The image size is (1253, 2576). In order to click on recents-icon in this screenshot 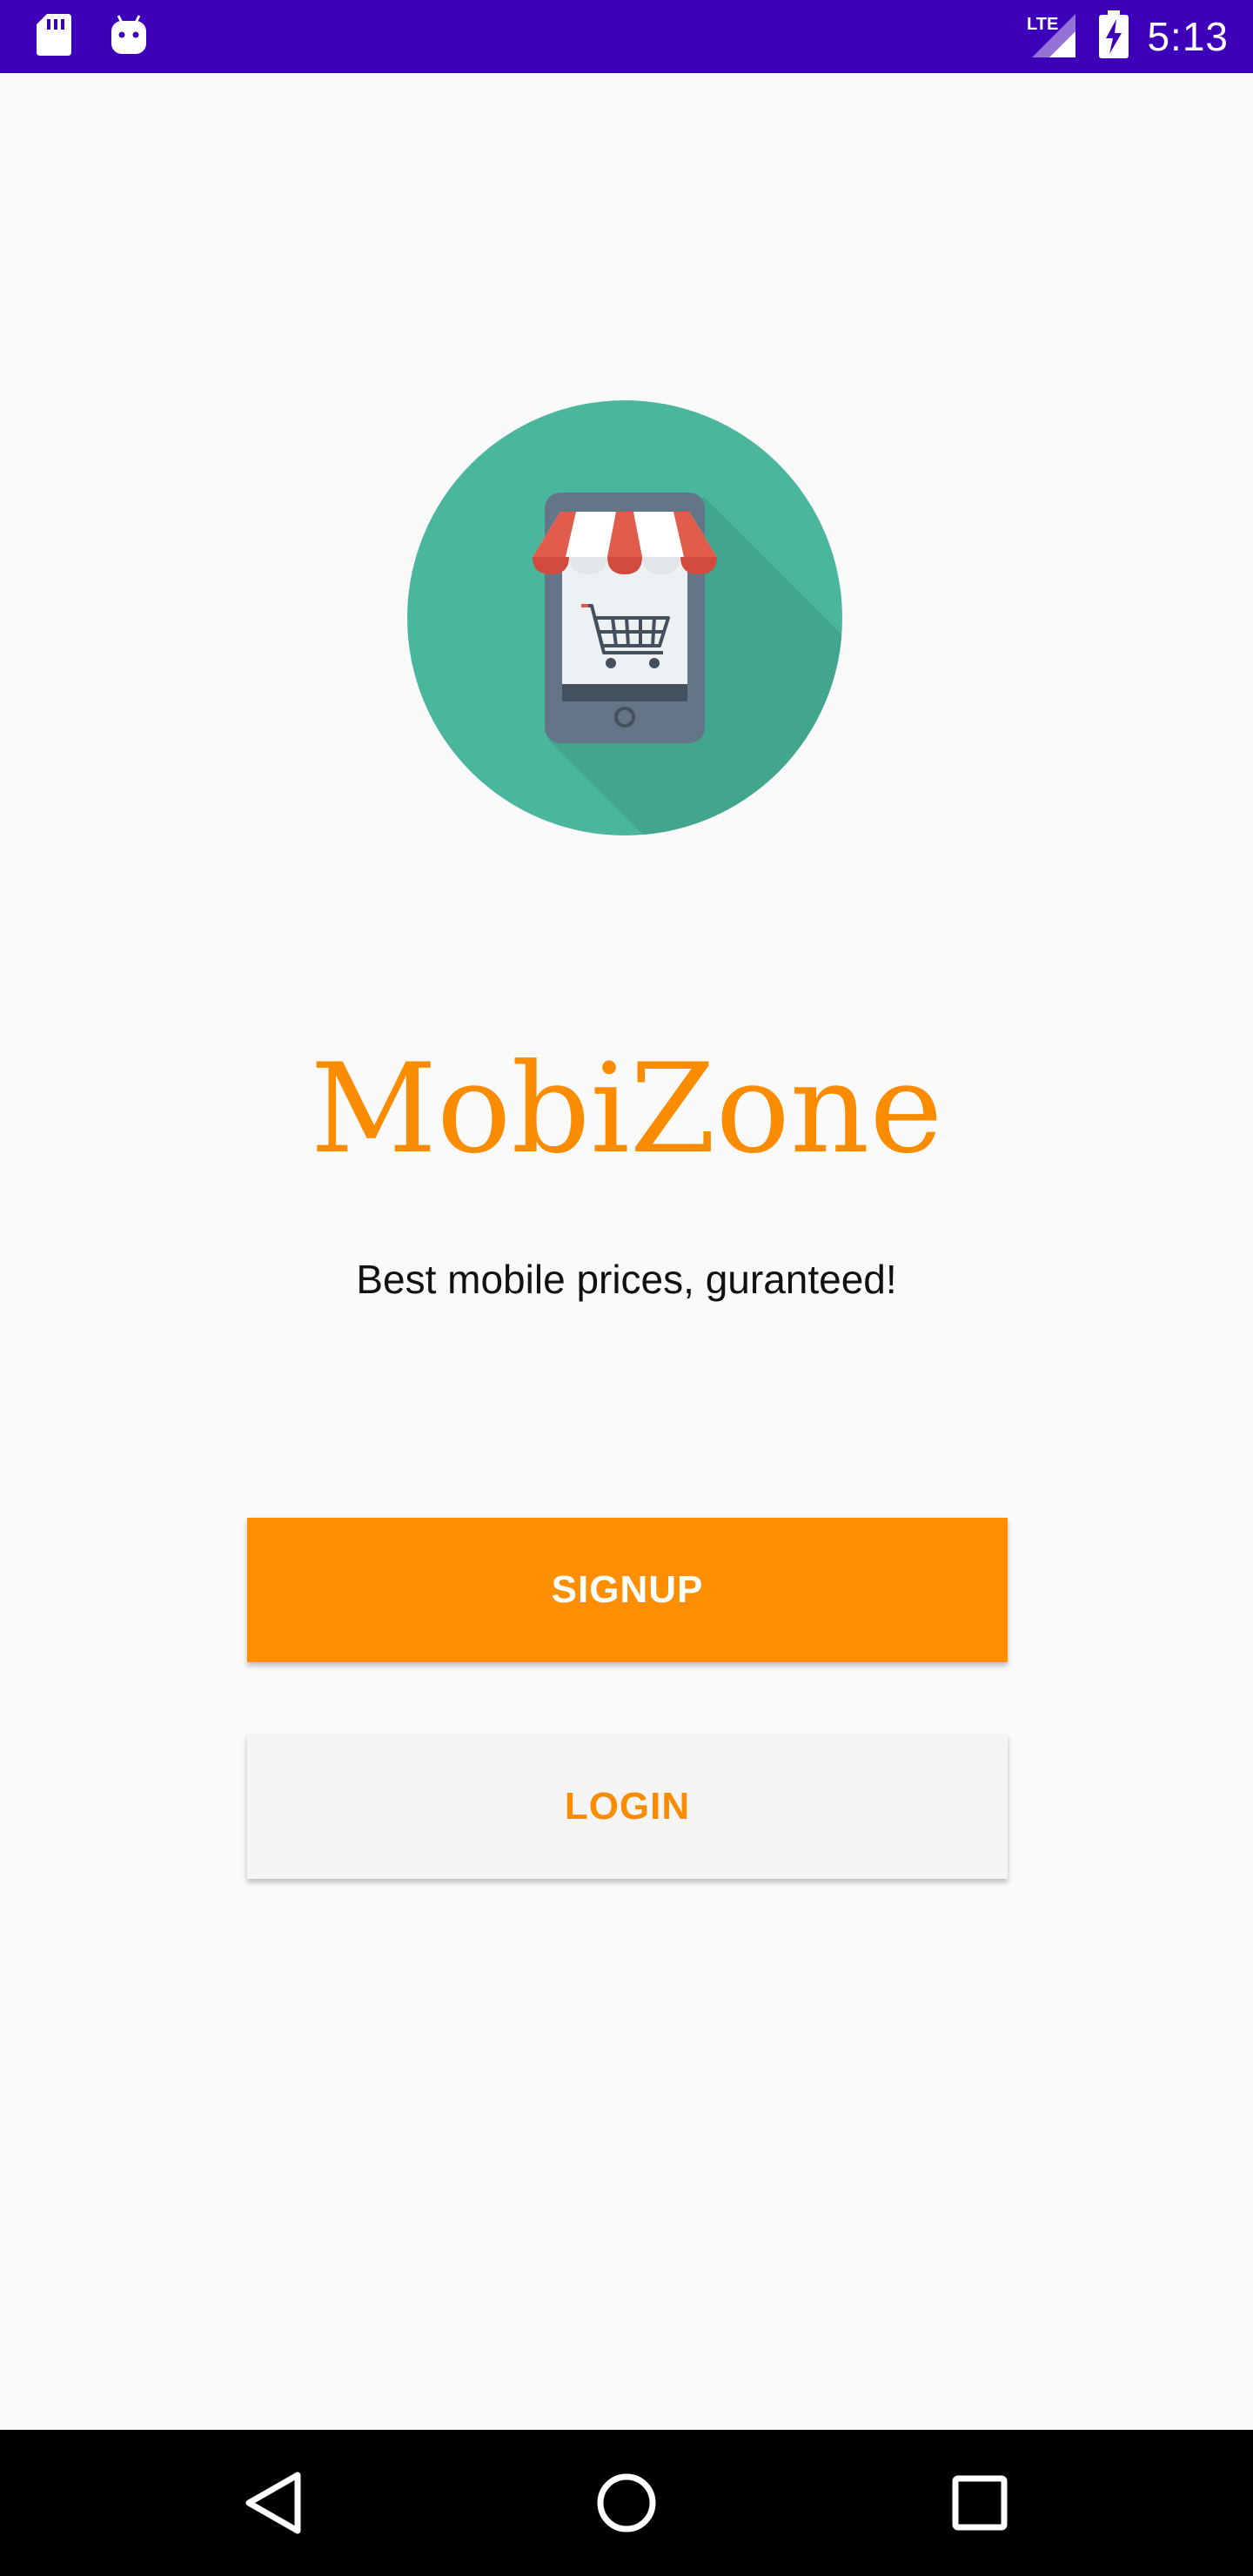, I will do `click(979, 2502)`.